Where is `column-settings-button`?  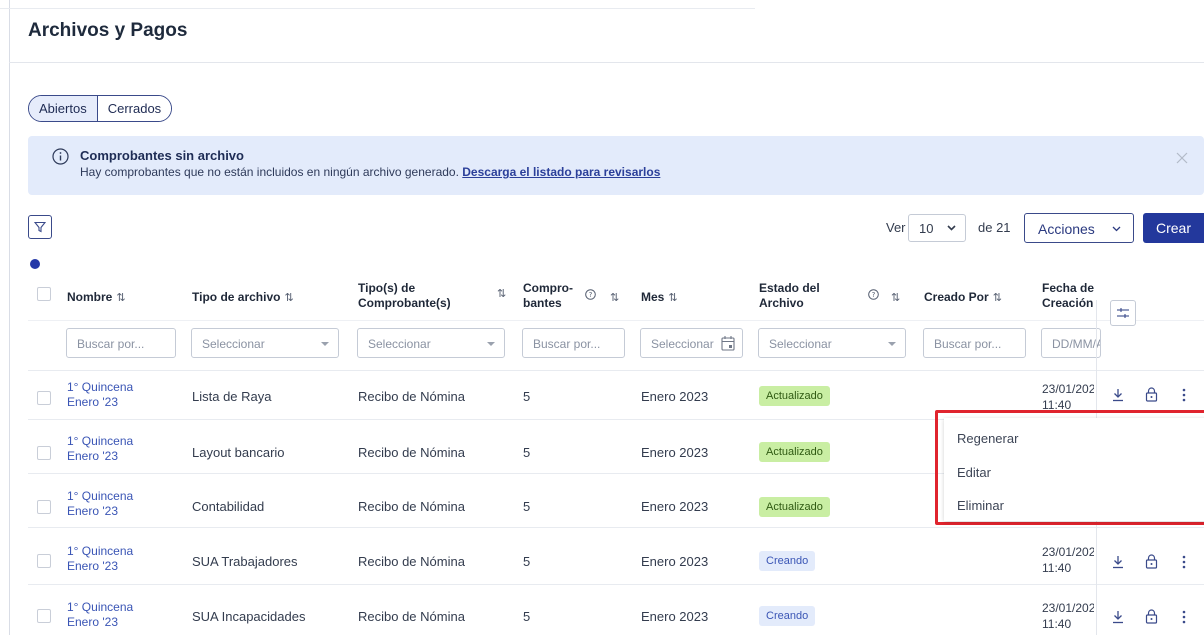
column-settings-button is located at coordinates (1123, 313).